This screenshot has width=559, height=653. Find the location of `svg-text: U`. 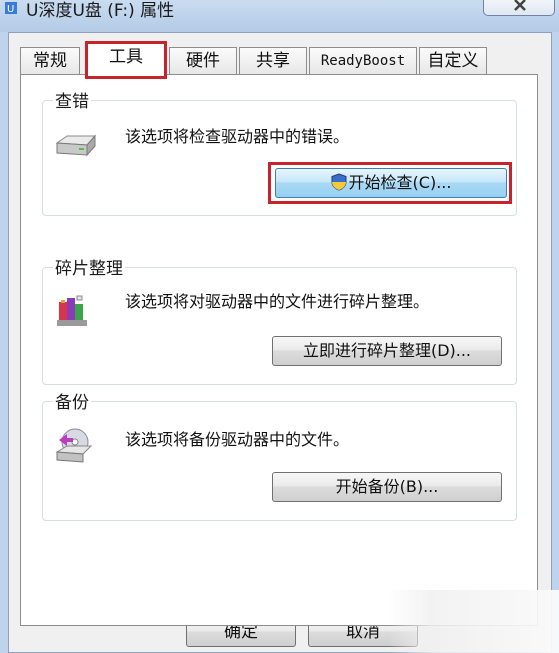

svg-text: U is located at coordinates (10, 9).